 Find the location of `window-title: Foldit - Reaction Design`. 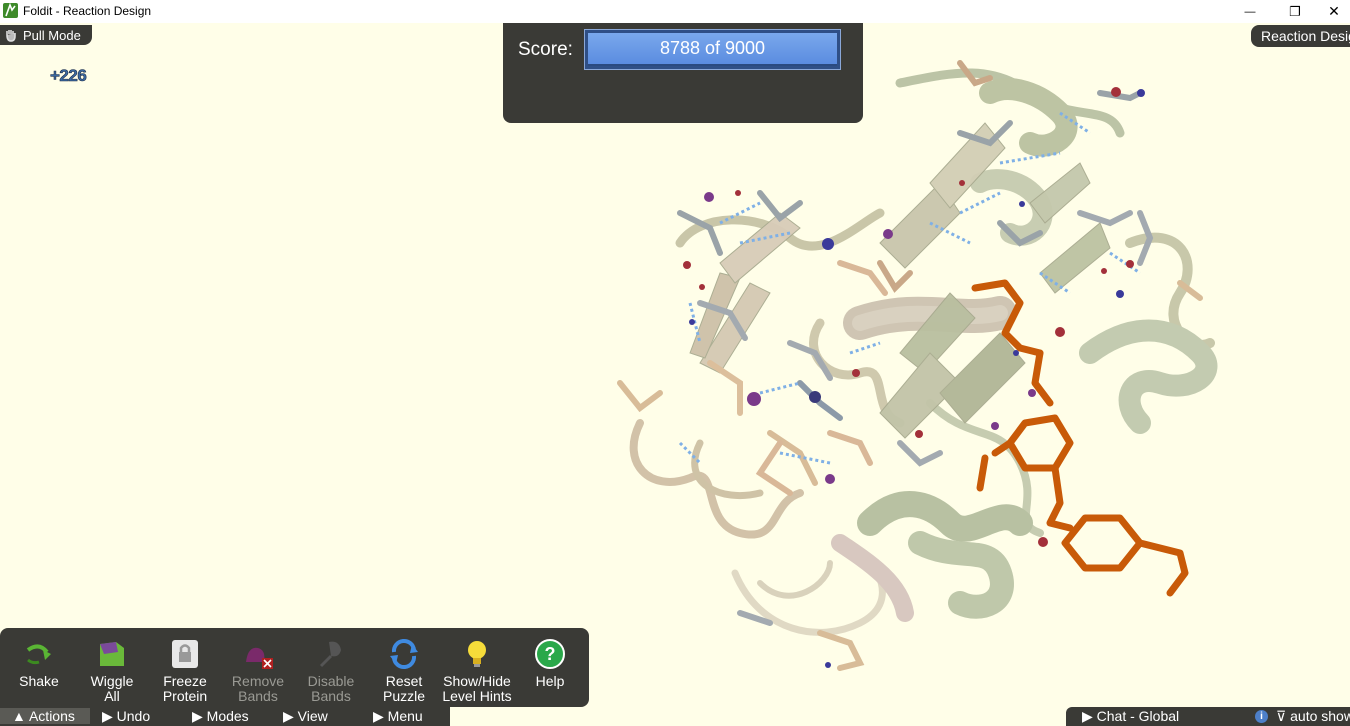

window-title: Foldit - Reaction Design is located at coordinates (87, 11).